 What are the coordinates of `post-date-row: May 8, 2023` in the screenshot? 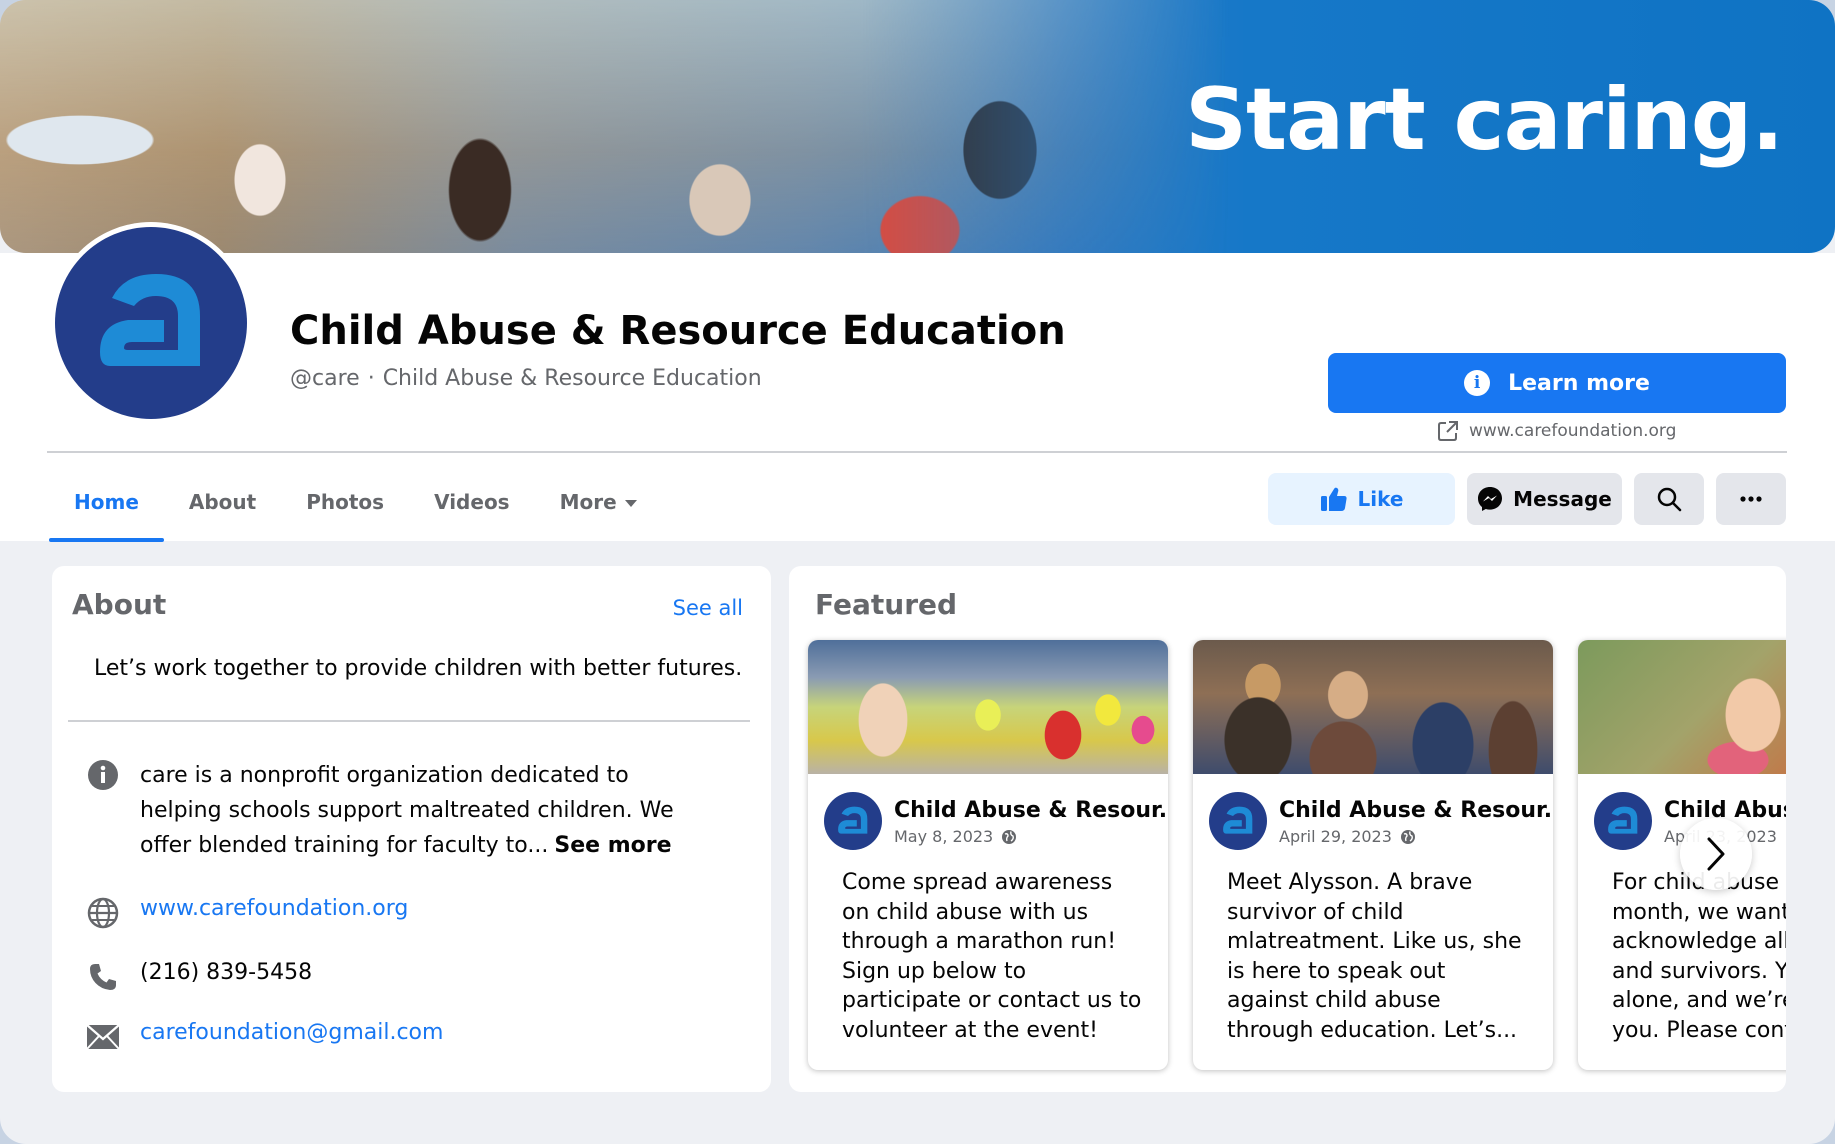 It's located at (1031, 836).